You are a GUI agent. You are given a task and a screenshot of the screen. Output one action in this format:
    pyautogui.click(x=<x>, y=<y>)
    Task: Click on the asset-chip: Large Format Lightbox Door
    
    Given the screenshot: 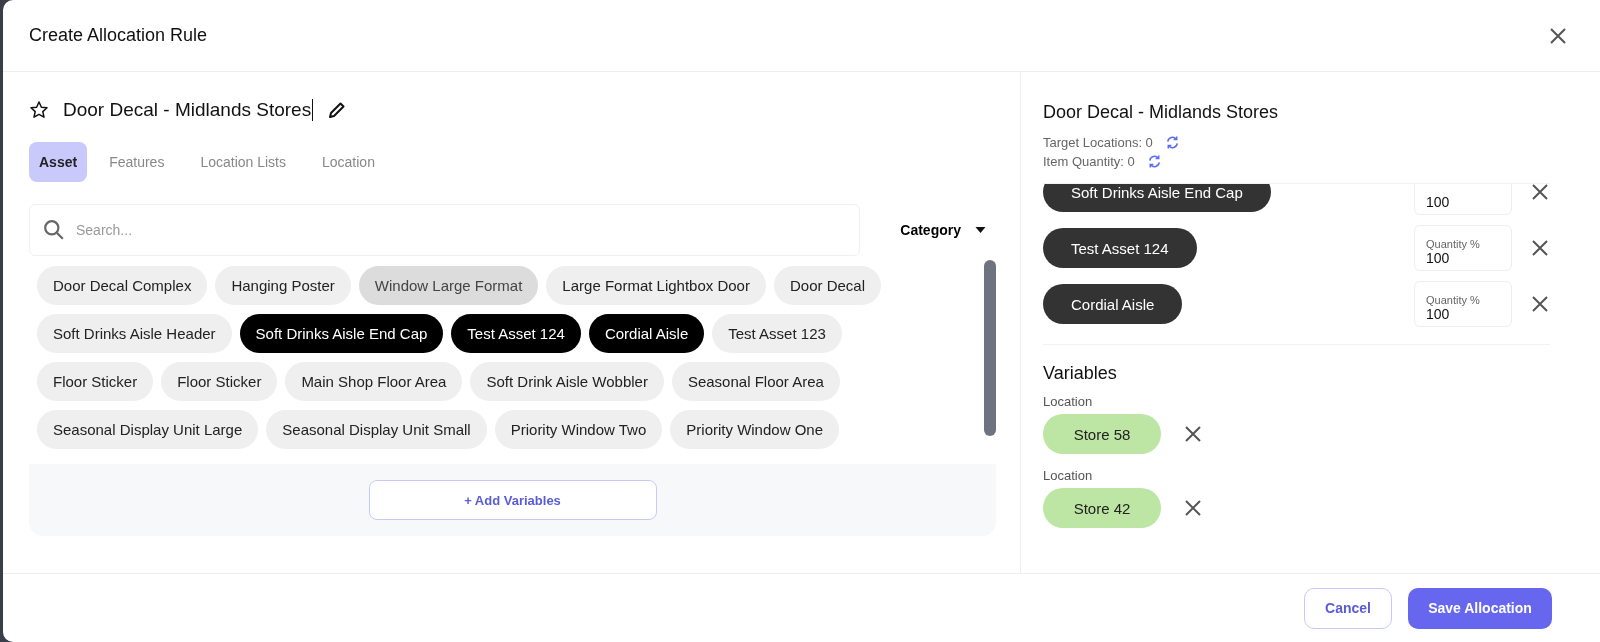 What is the action you would take?
    pyautogui.click(x=656, y=285)
    